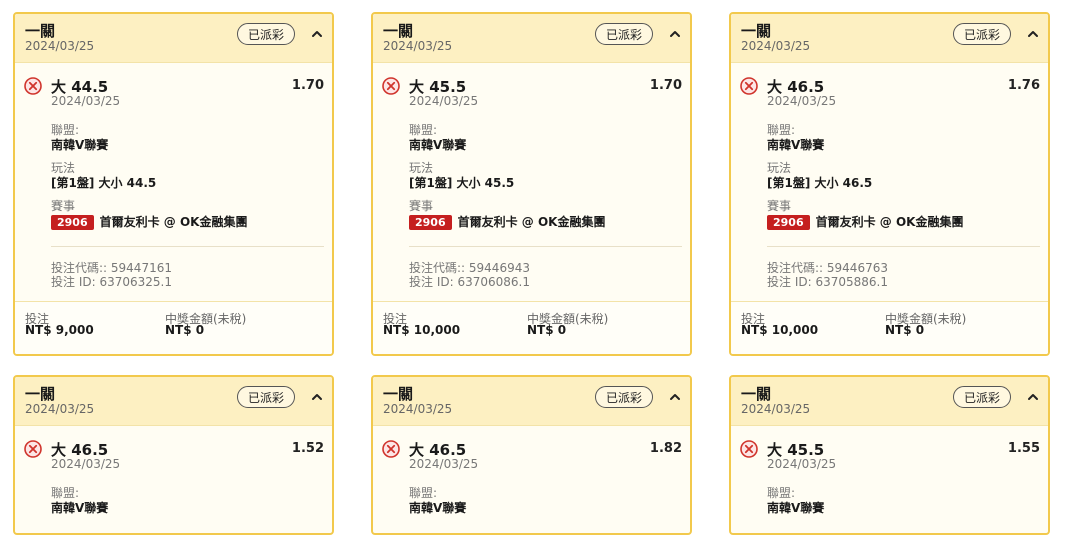 The height and width of the screenshot is (535, 1080). Describe the element at coordinates (1023, 448) in the screenshot. I see `selection-odds: 1.55` at that location.